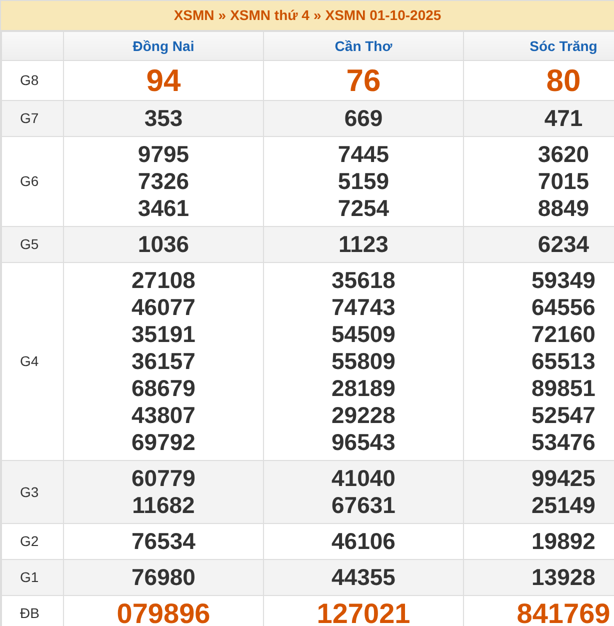 The image size is (614, 626). I want to click on result-number: 1123, so click(364, 244).